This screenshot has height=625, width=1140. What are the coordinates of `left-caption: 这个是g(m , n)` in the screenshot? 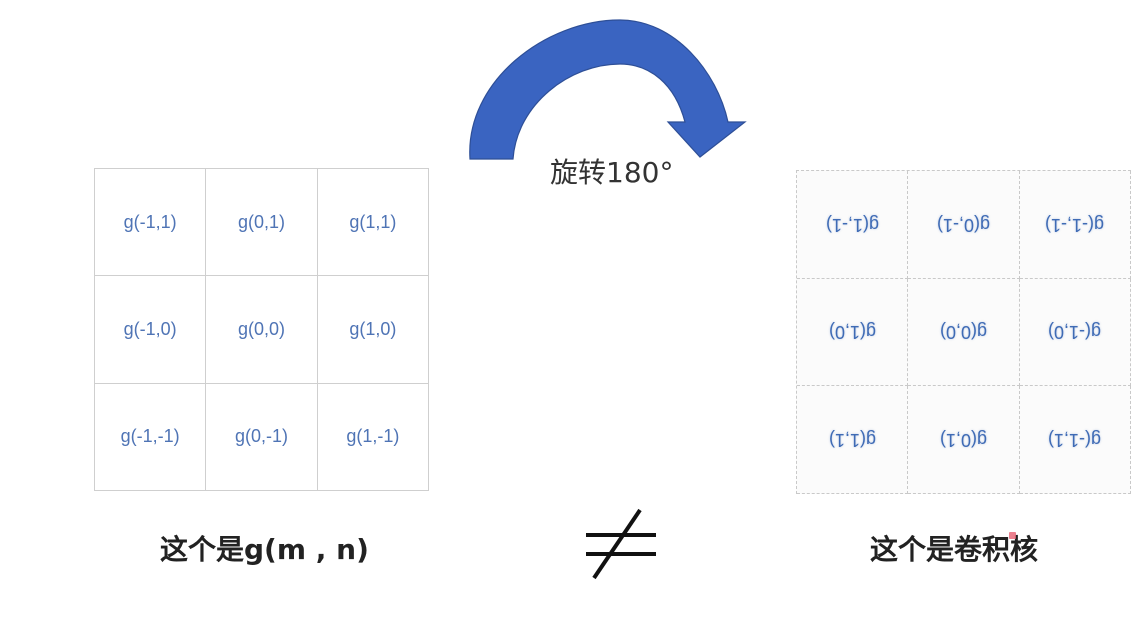 It's located at (264, 549).